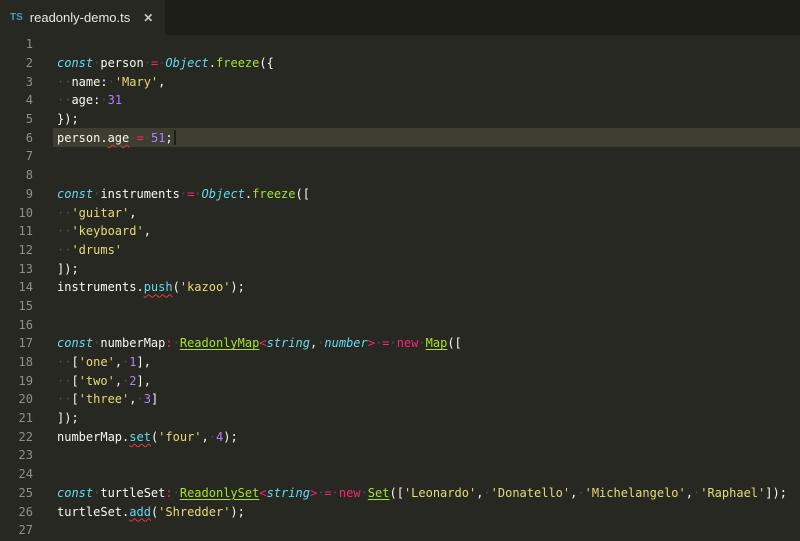 The image size is (800, 541). I want to click on line-number: 25, so click(25, 492).